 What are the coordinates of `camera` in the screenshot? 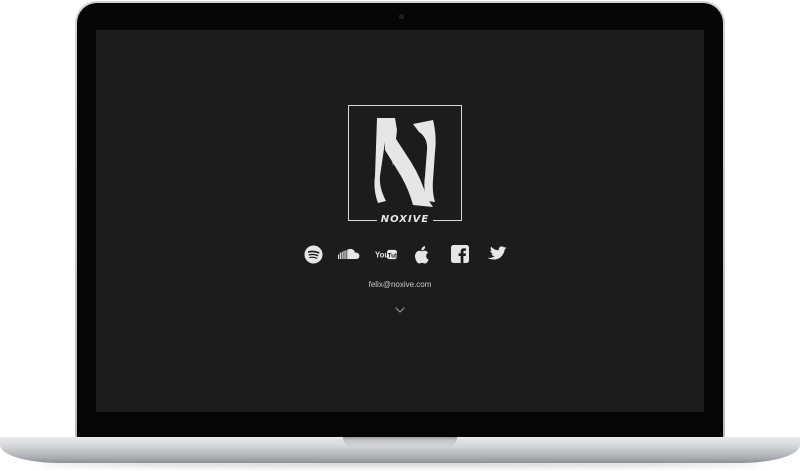 It's located at (401, 16).